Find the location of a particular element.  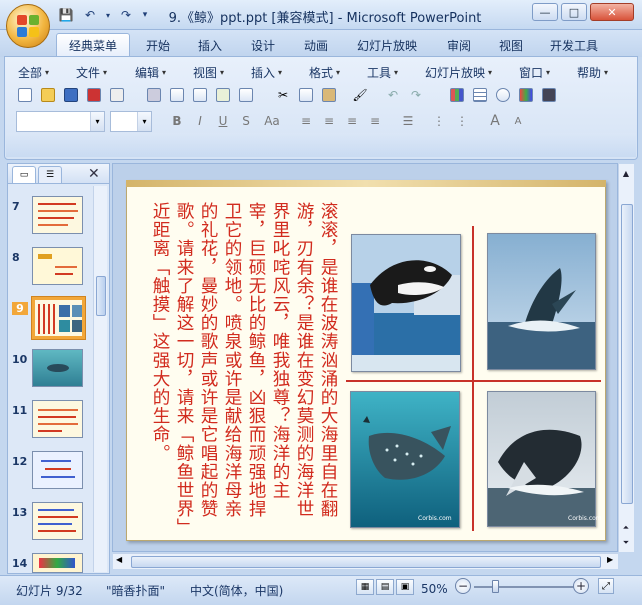

bold-button: B is located at coordinates (177, 121).